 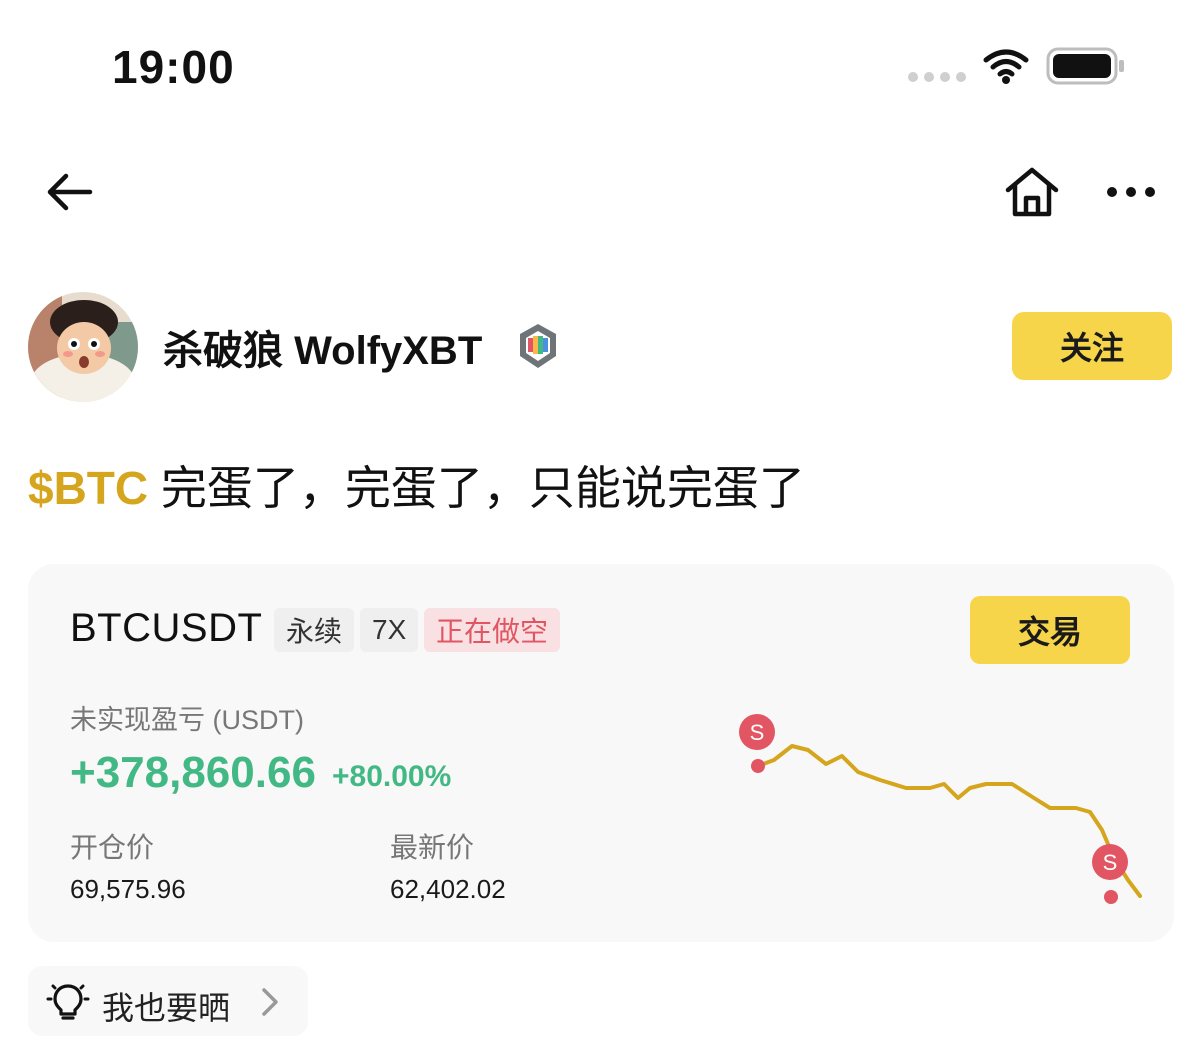 I want to click on verified-badge-icon, so click(x=538, y=348).